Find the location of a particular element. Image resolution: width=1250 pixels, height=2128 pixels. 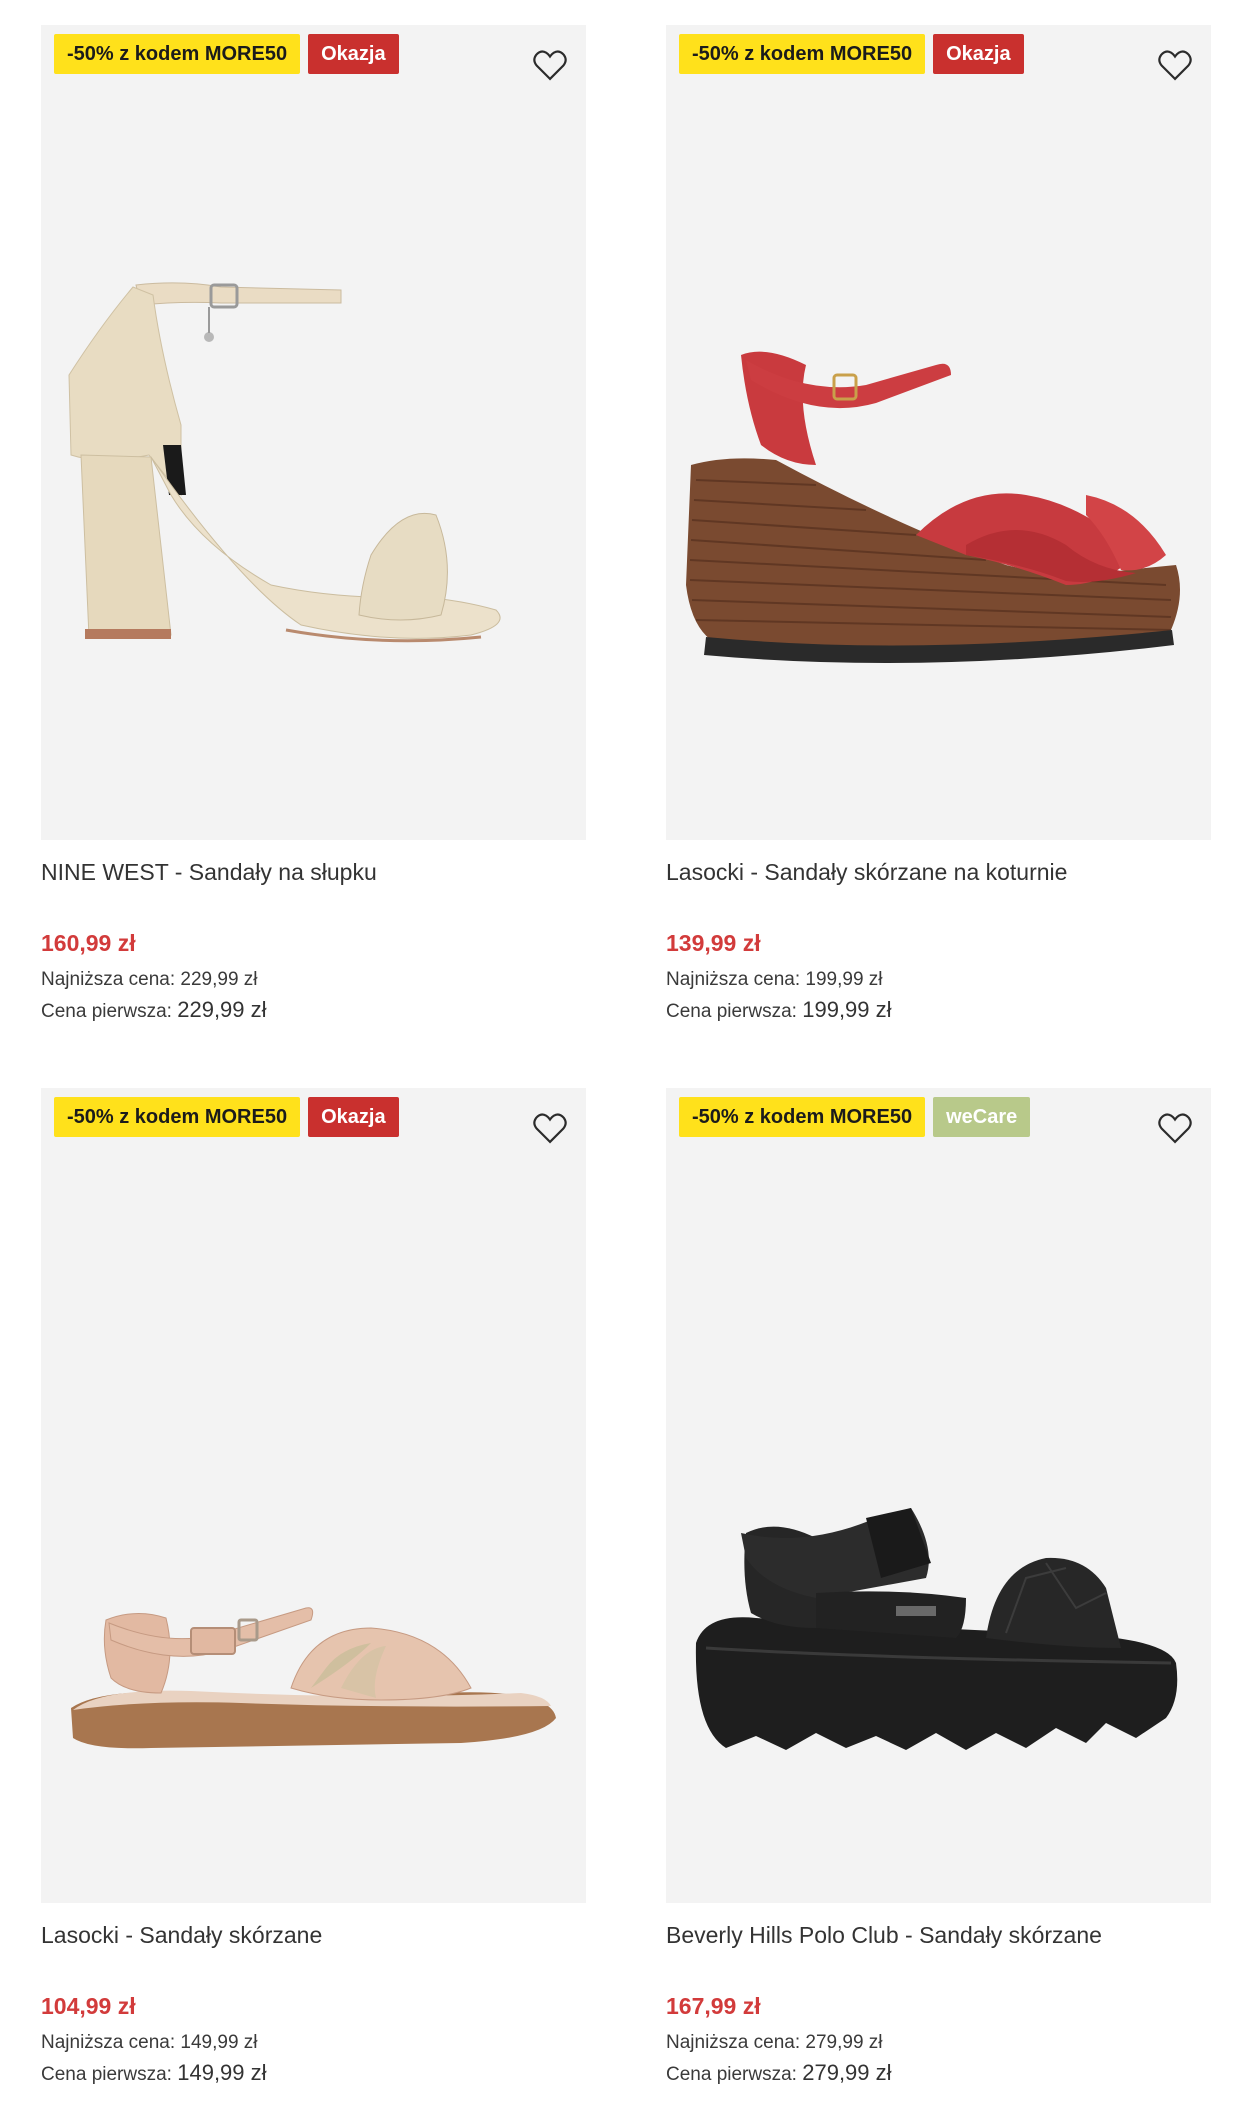

product-price: 139,99 zł is located at coordinates (713, 943).